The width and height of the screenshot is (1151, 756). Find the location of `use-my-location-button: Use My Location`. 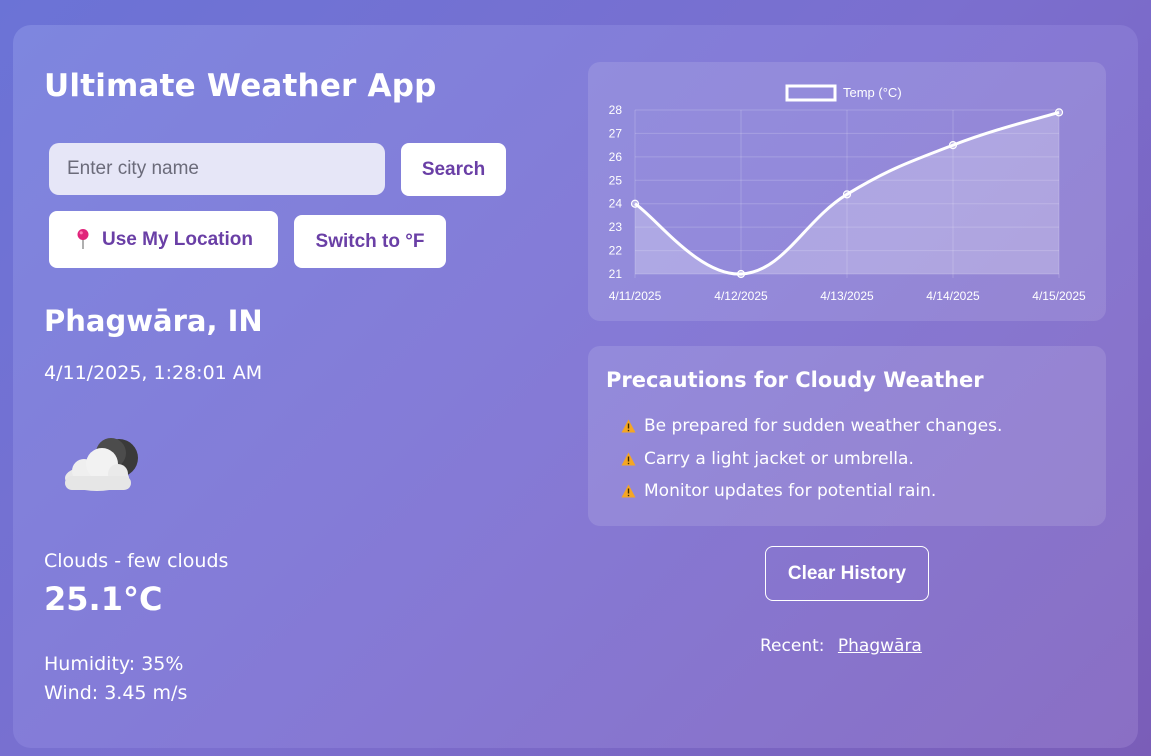

use-my-location-button: Use My Location is located at coordinates (163, 239).